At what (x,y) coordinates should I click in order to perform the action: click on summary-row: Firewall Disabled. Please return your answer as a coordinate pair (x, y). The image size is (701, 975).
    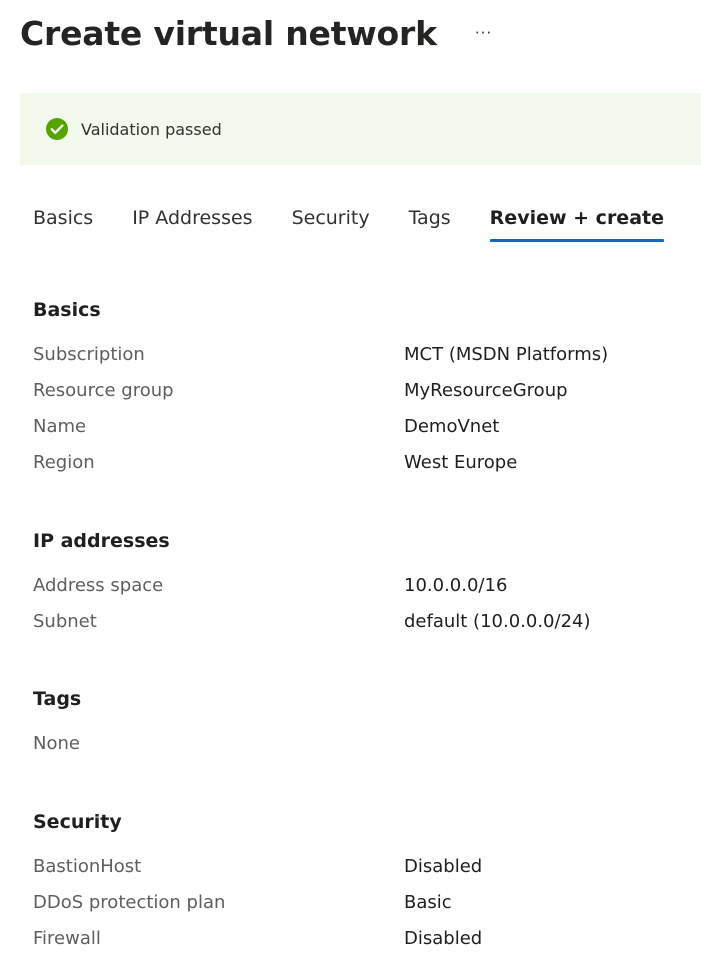
    Looking at the image, I should click on (363, 939).